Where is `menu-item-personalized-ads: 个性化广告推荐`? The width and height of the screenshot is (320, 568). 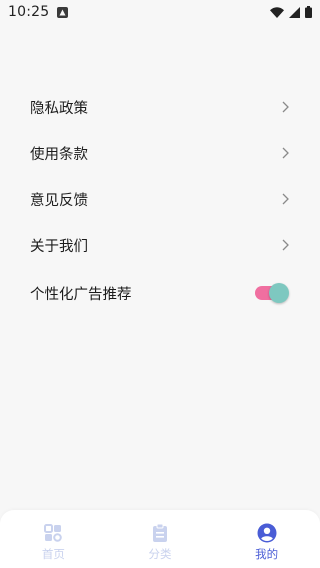
menu-item-personalized-ads: 个性化广告推荐 is located at coordinates (160, 293).